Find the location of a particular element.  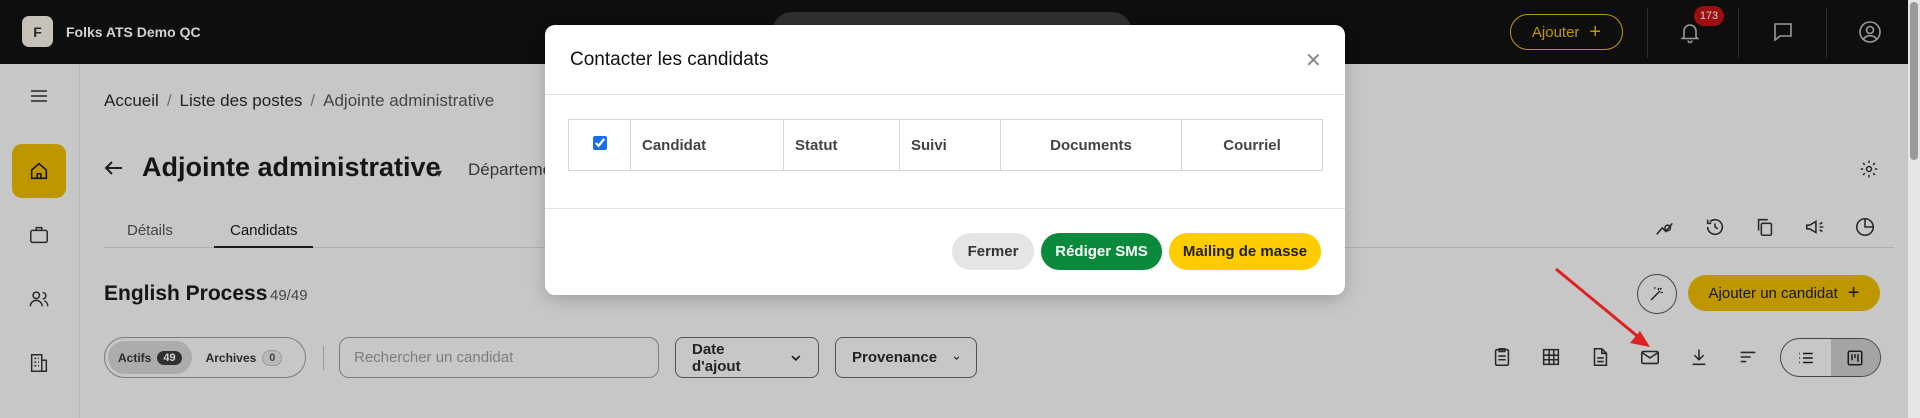

candidates-table: Candidat Statut Suivi Documents Courriel is located at coordinates (945, 145).